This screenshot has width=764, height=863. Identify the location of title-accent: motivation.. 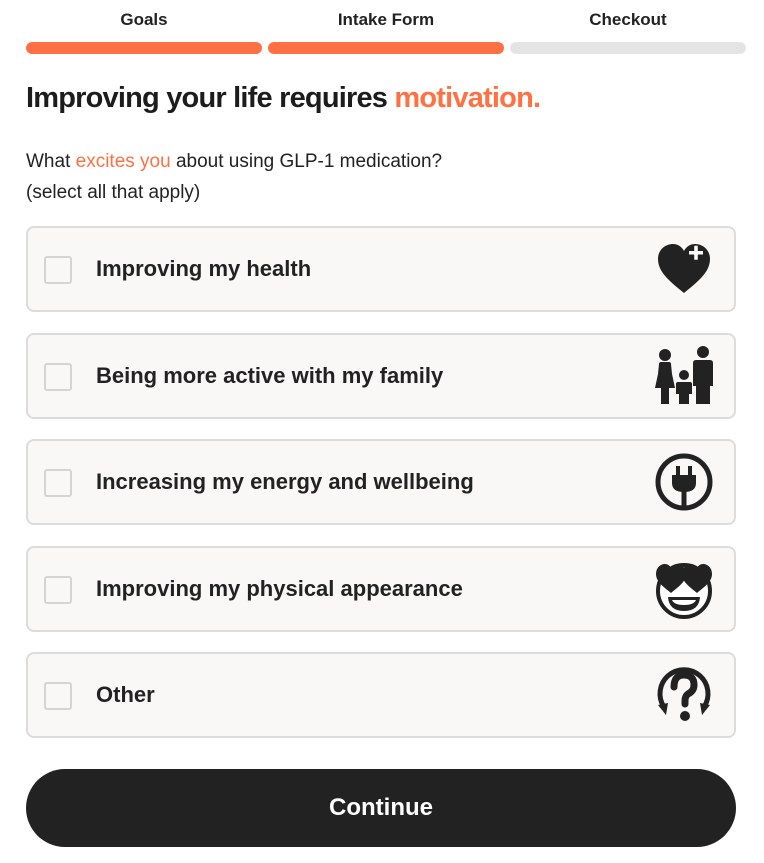
(467, 98).